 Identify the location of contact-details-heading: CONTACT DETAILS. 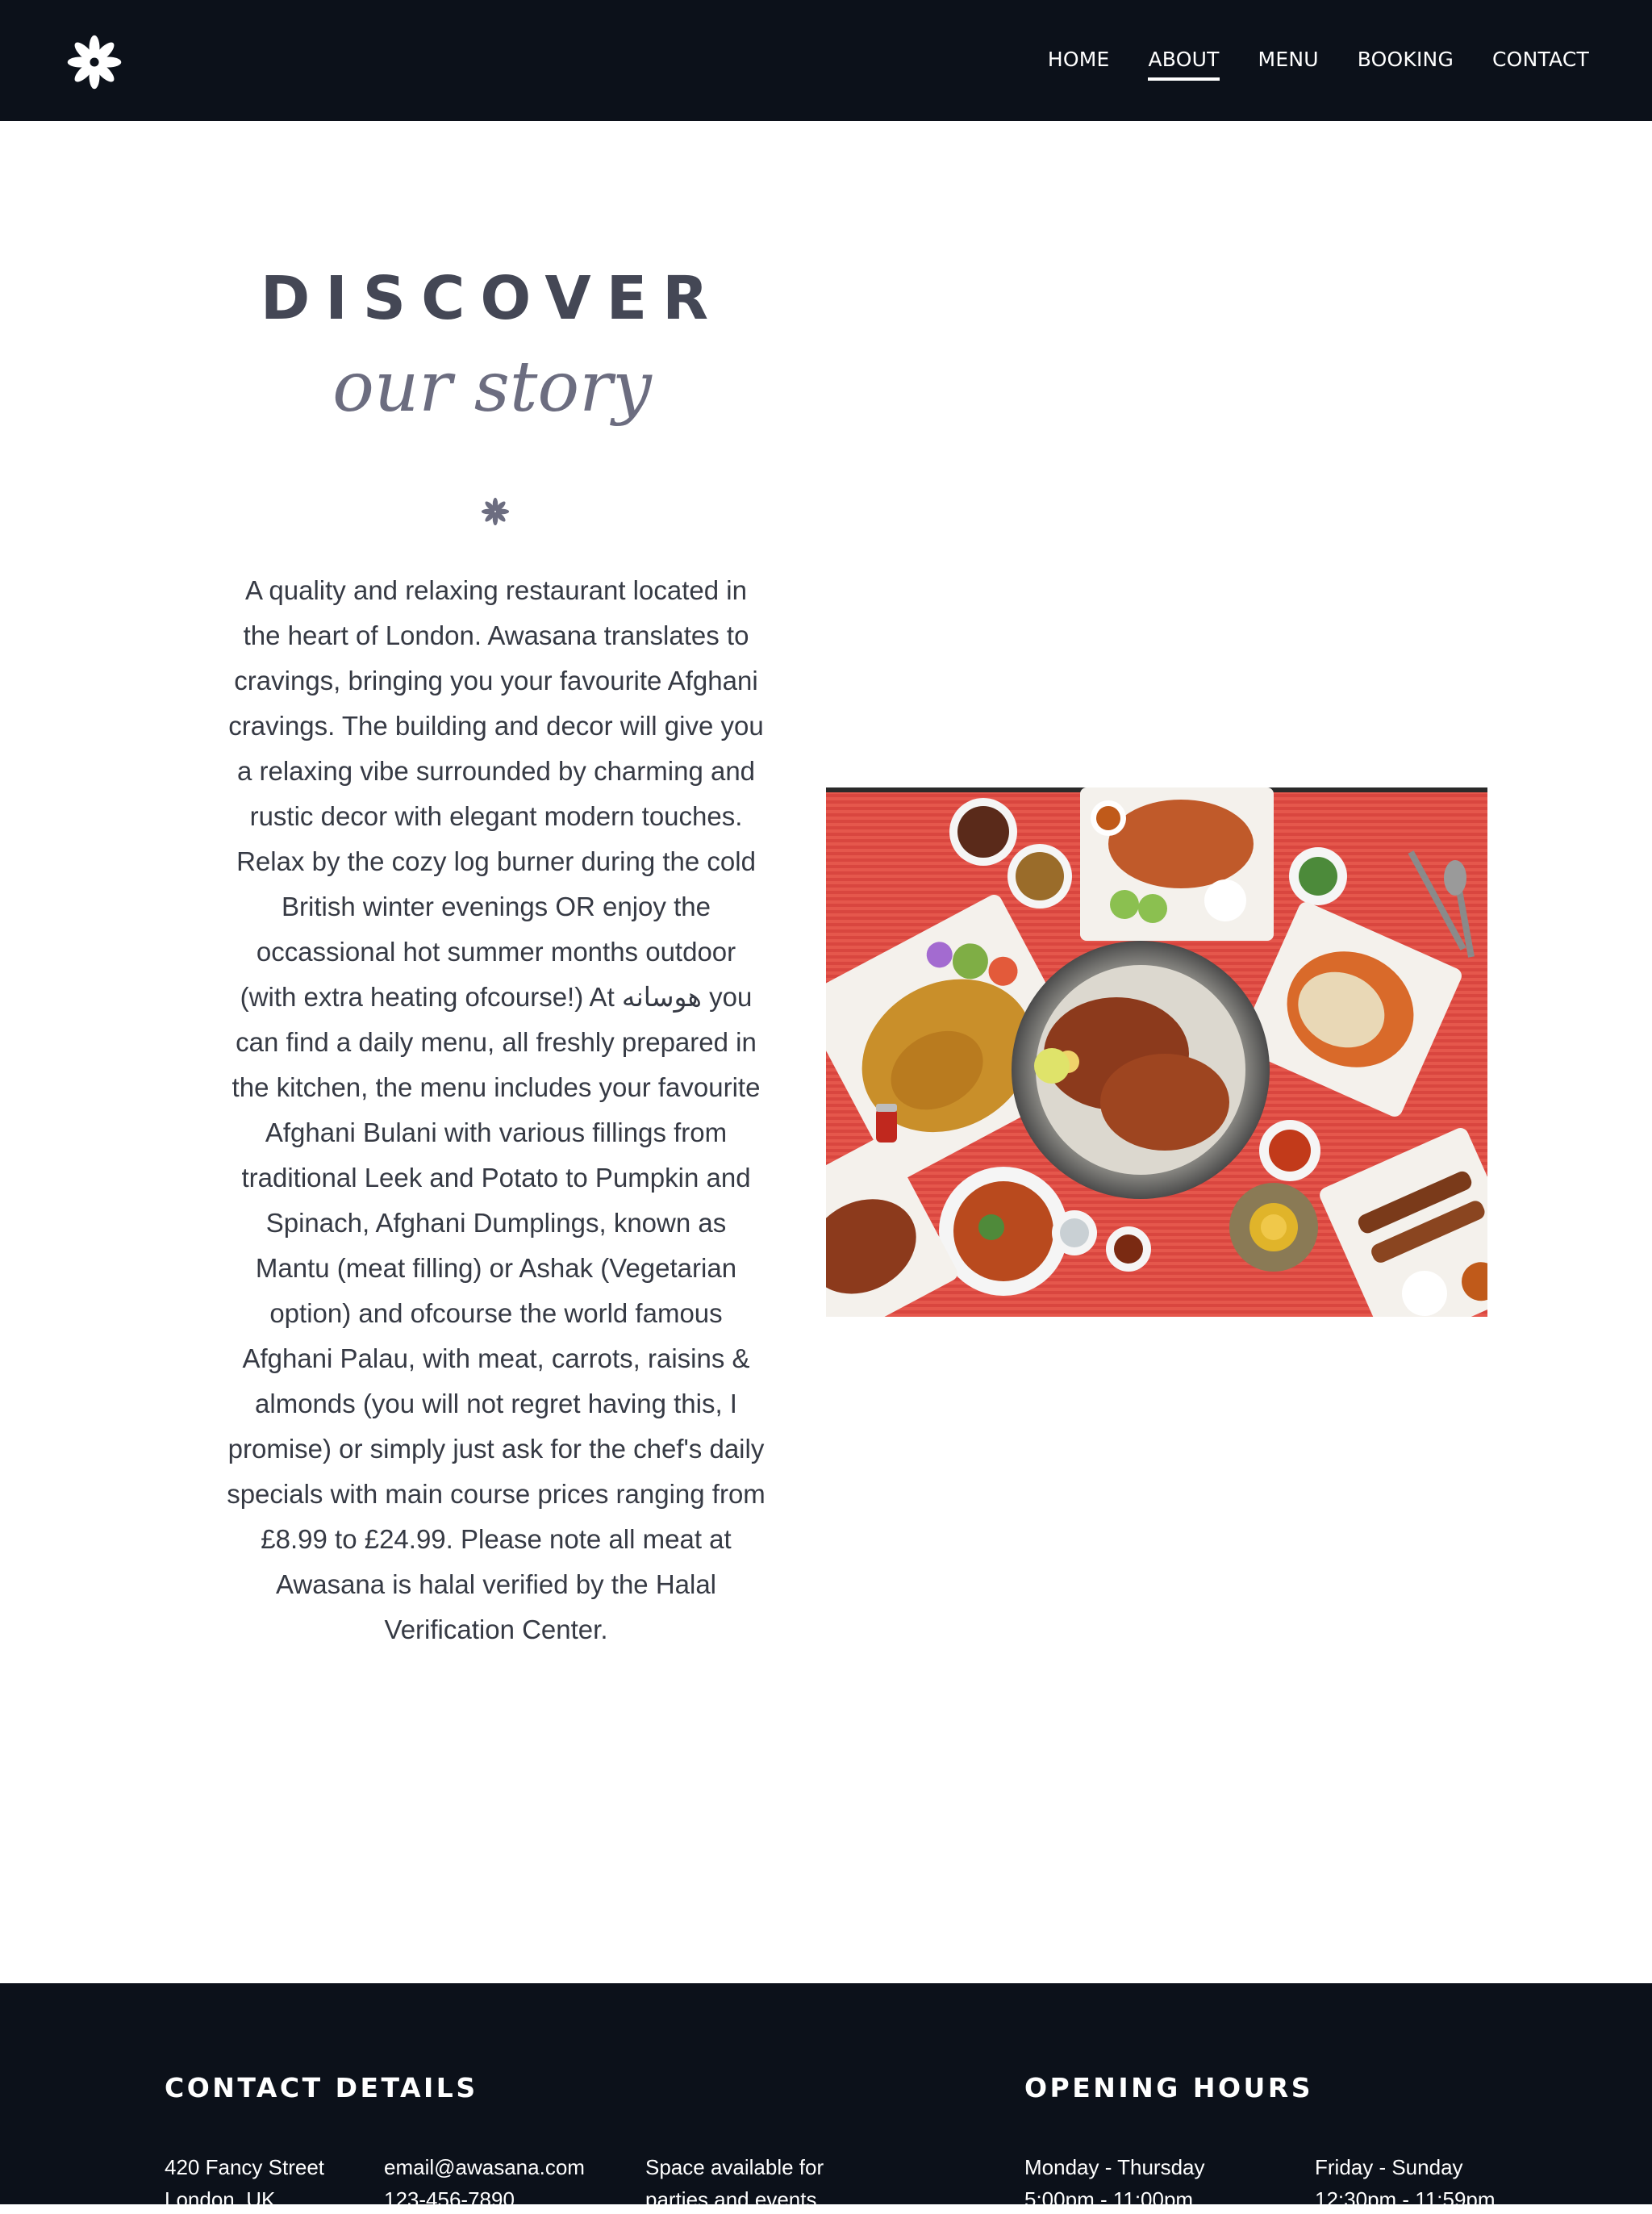
(321, 2087).